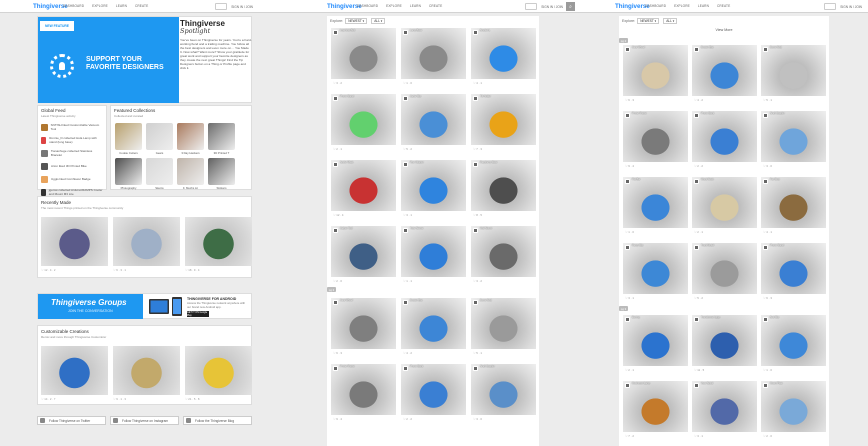  What do you see at coordinates (433, 123) in the screenshot?
I see `thing-tile: Cable Clip ♡ 5 · 2` at bounding box center [433, 123].